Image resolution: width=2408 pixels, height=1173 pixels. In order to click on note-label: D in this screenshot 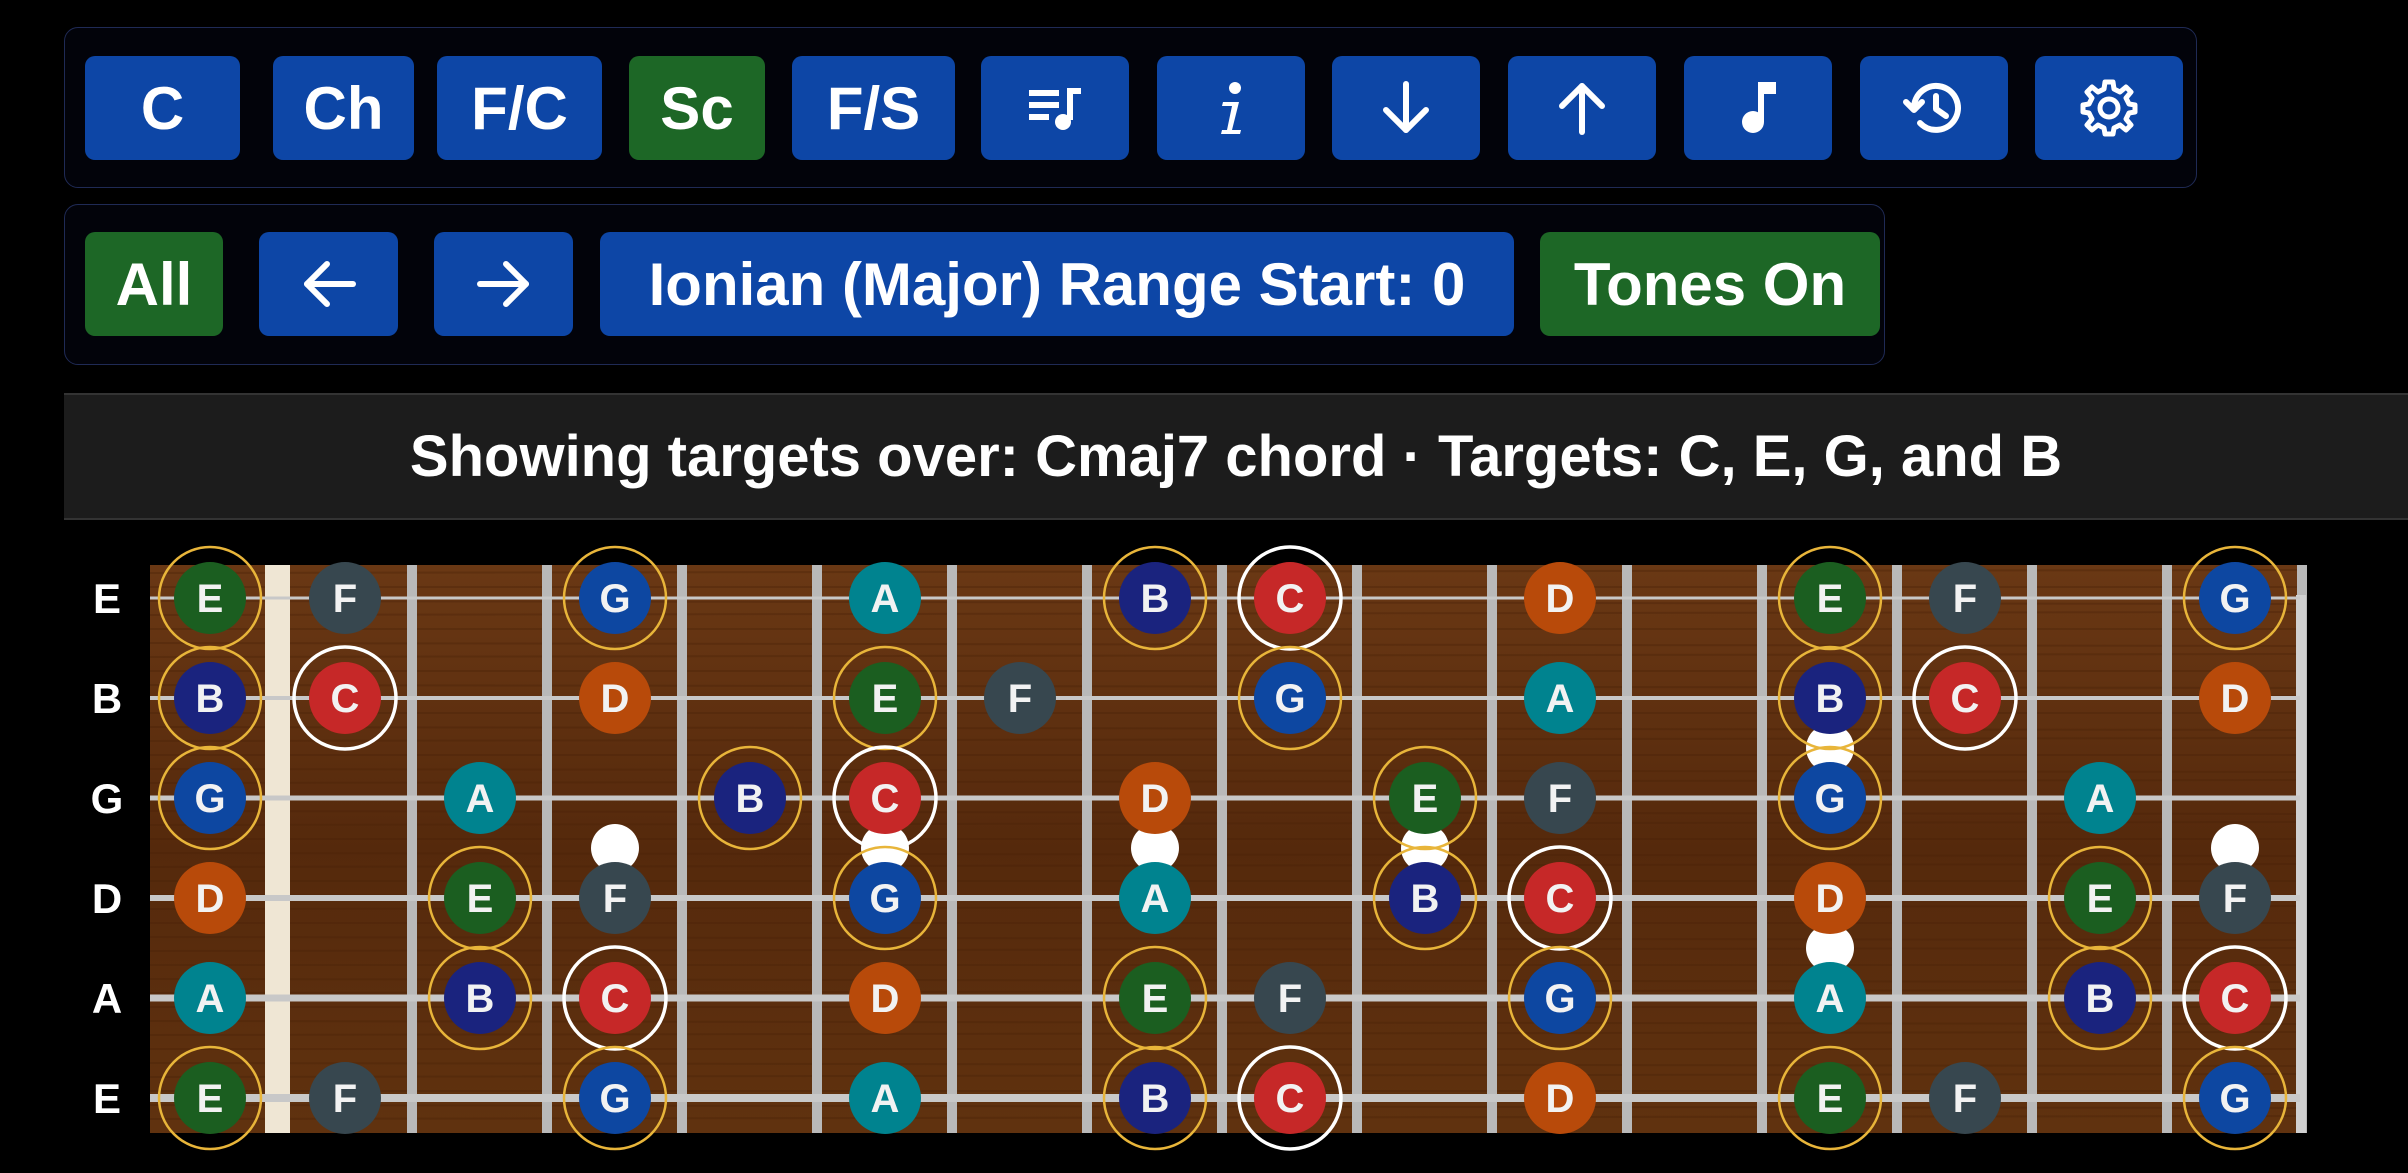, I will do `click(1560, 1099)`.